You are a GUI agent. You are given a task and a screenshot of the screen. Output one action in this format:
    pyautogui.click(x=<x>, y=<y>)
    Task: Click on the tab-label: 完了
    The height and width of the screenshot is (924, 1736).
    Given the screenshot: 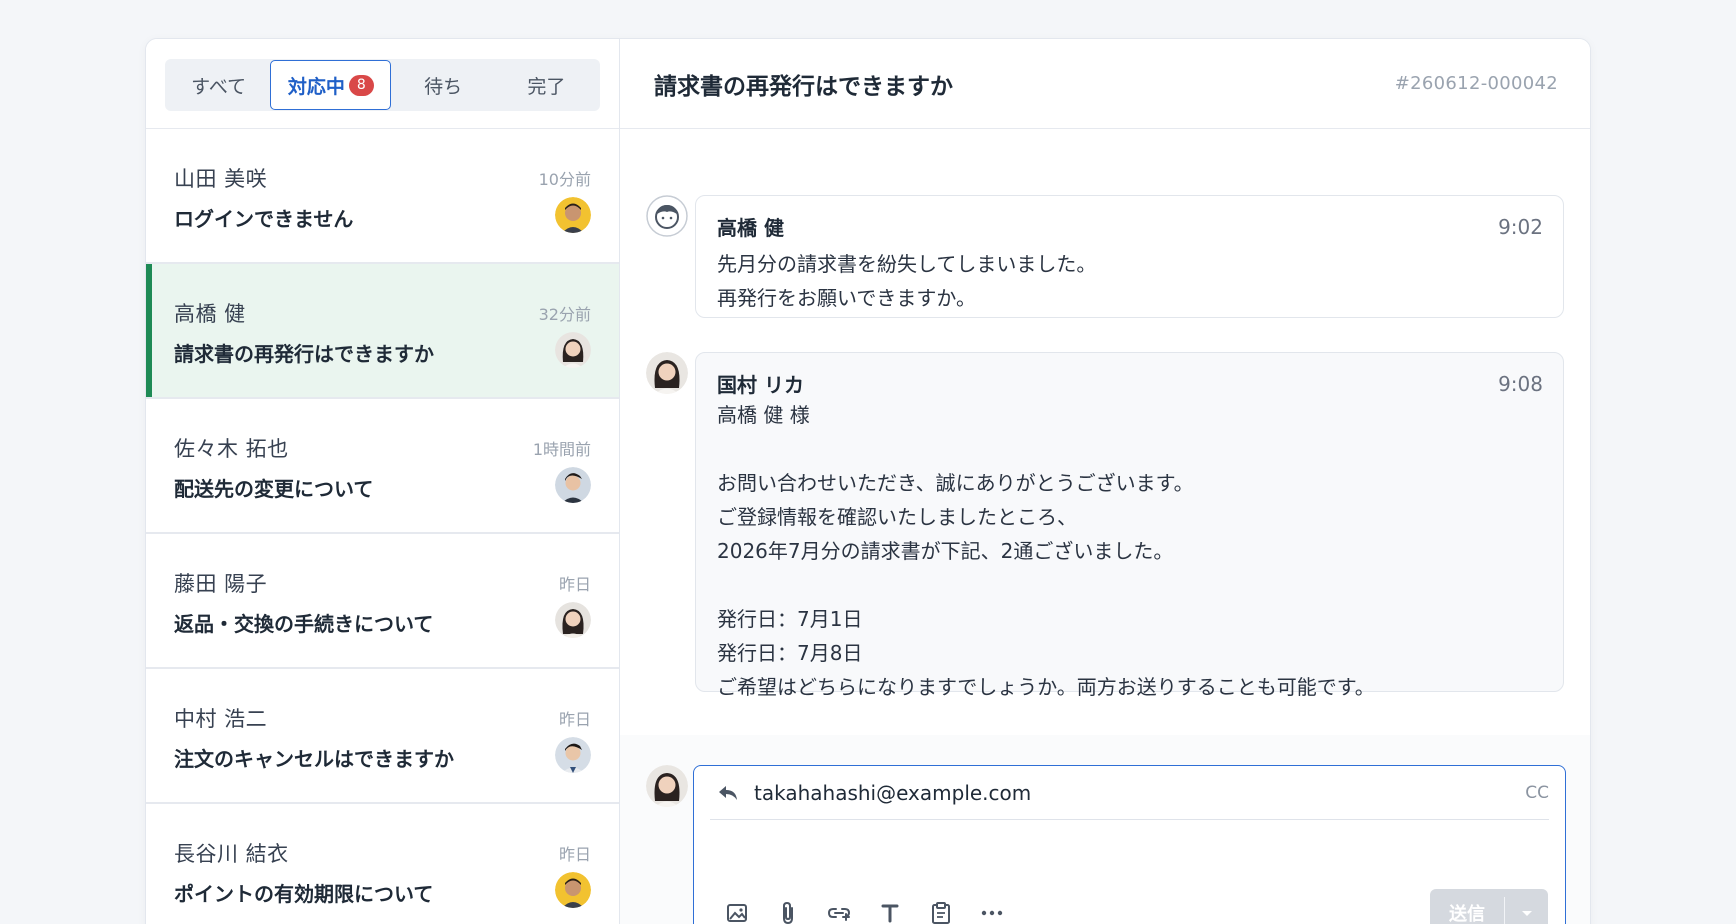 What is the action you would take?
    pyautogui.click(x=546, y=86)
    